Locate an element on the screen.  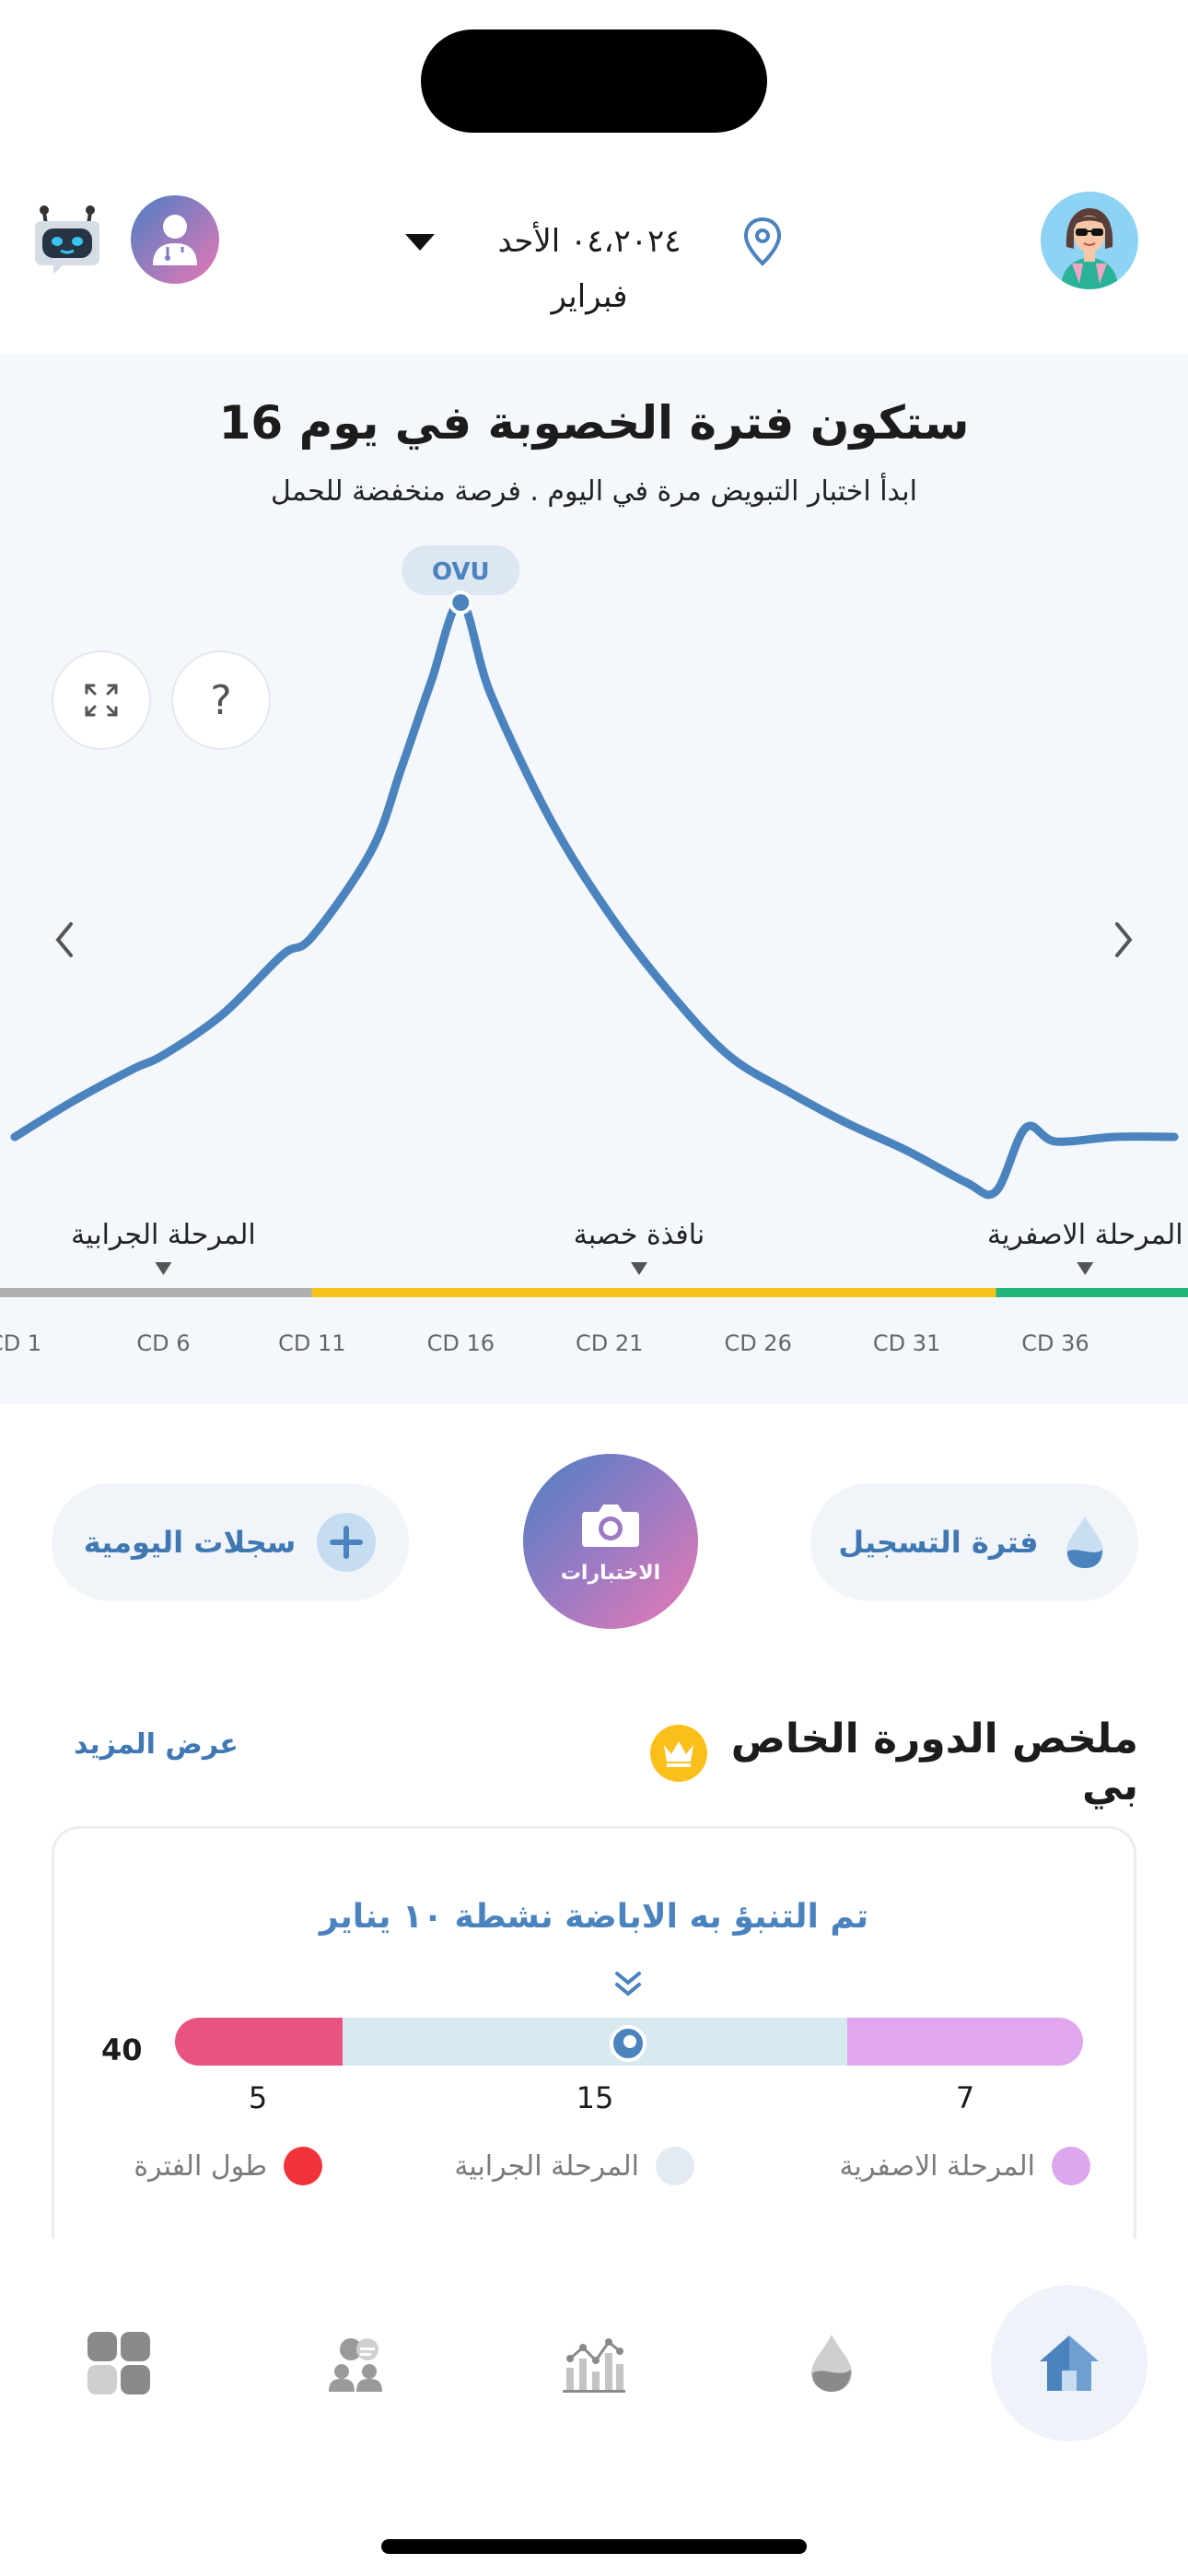
double-chevron-down-icon is located at coordinates (628, 1985).